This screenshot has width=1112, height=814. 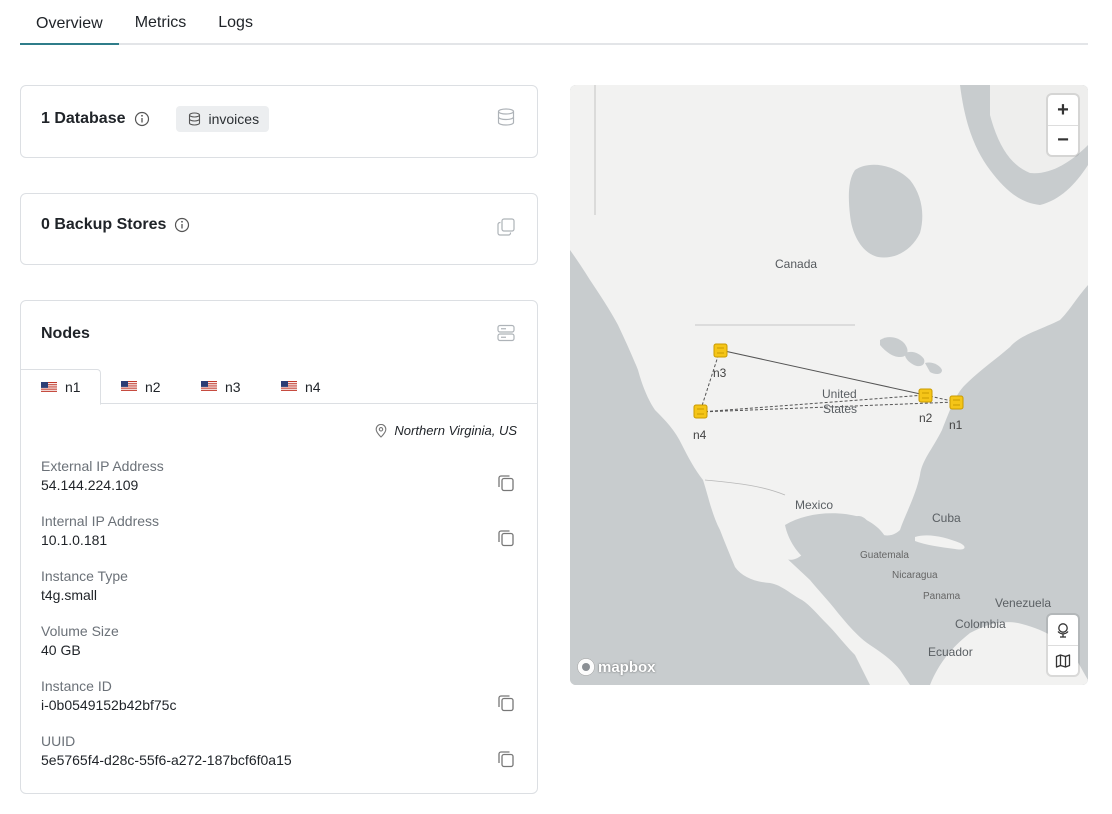 I want to click on map-label-colombia: Colombia, so click(x=980, y=624).